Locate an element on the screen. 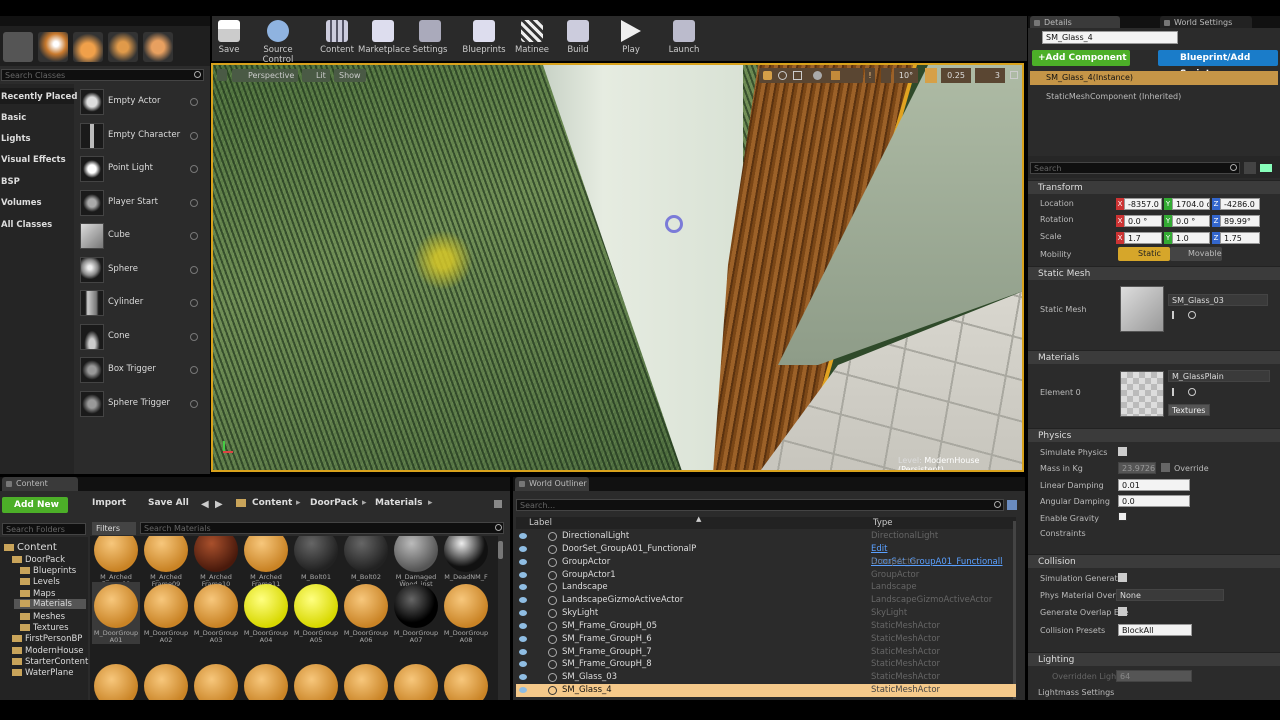  label-column-header: Label is located at coordinates (540, 523).